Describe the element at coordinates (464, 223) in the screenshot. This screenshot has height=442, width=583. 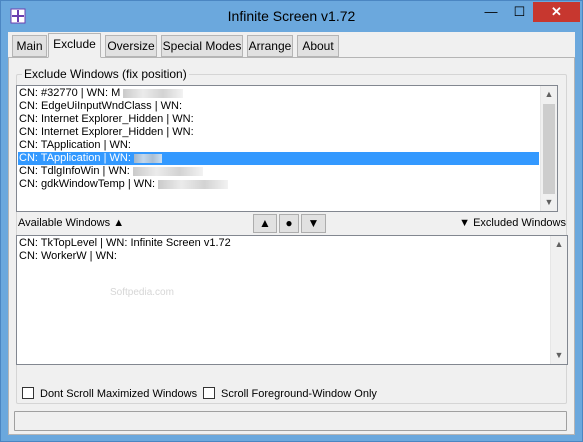
I see `arrow-down-icon: ▼` at that location.